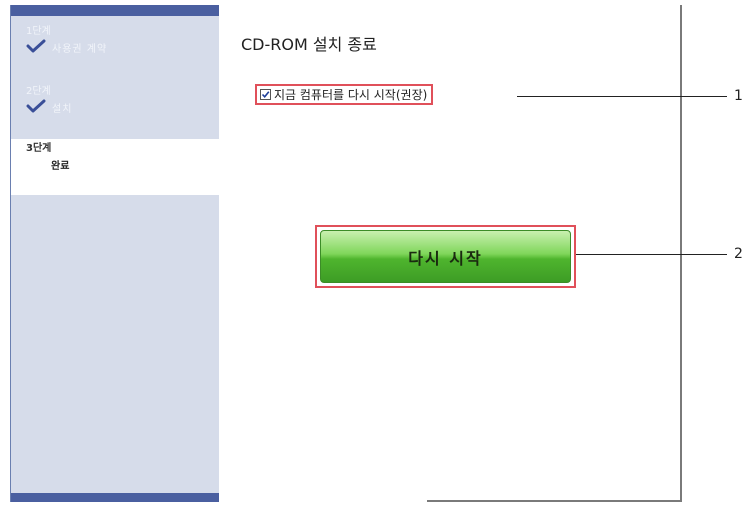  Describe the element at coordinates (115, 50) in the screenshot. I see `step-item-license: 1단계 사용권 계약` at that location.